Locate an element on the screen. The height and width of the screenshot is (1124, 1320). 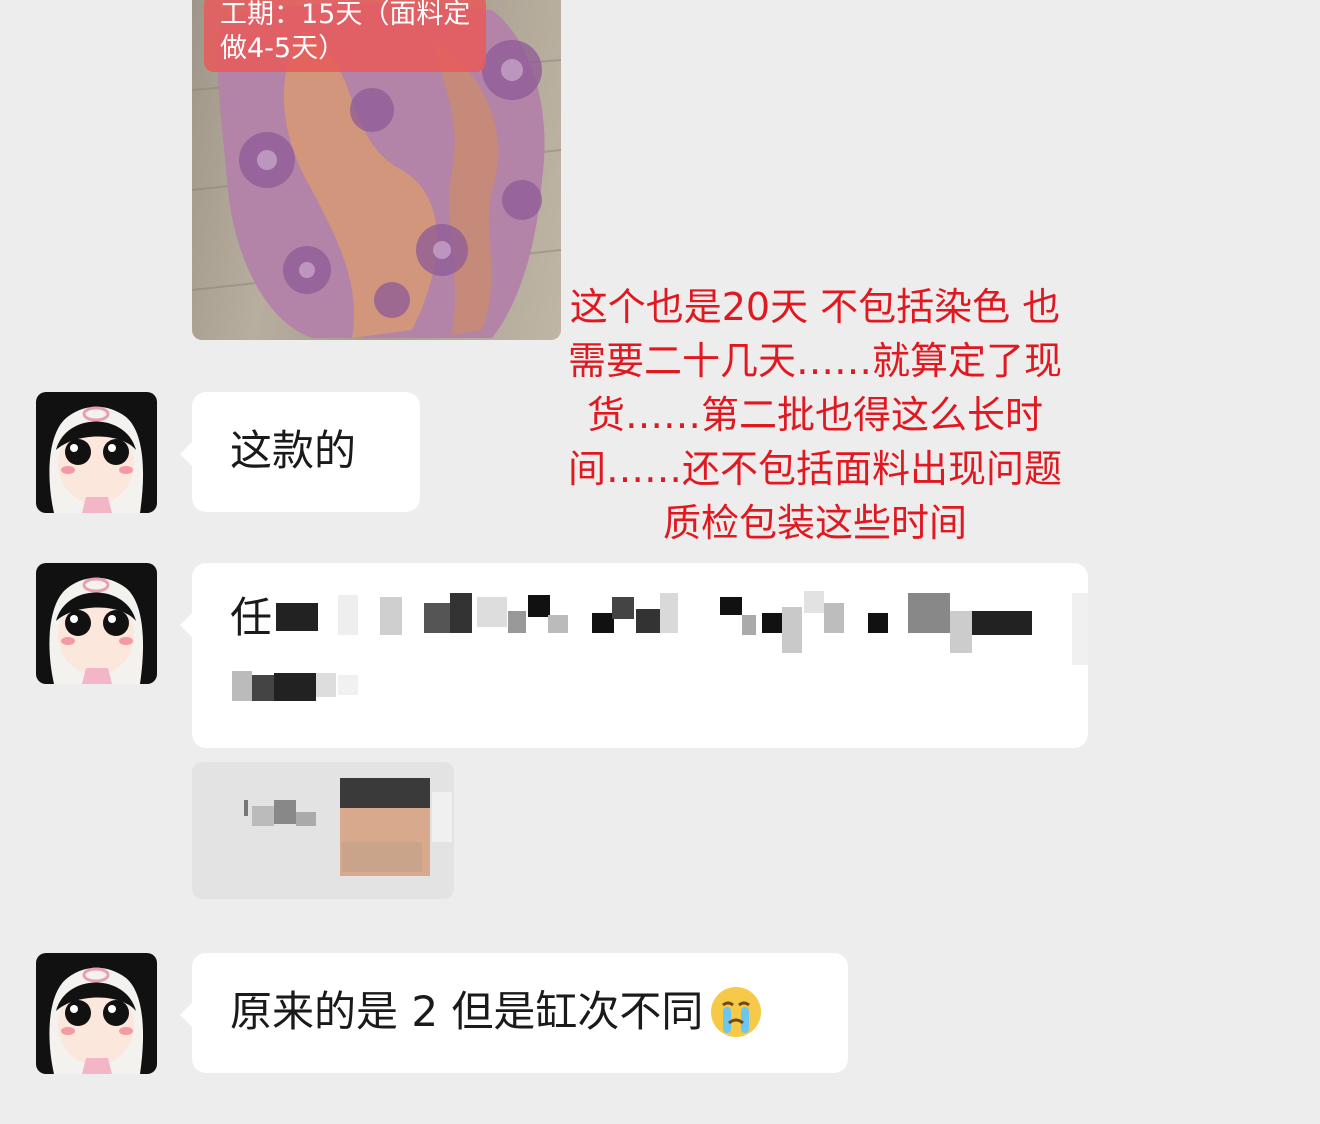
quoted-message-card is located at coordinates (323, 830).